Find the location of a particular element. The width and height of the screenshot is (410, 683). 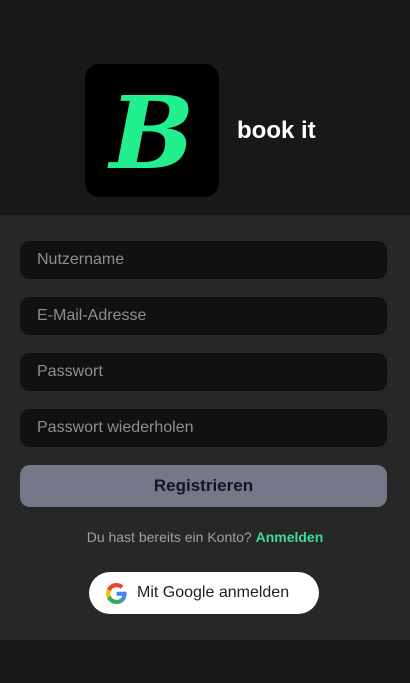

login-prompt-text: Du hast bereits ein Konto? is located at coordinates (169, 537).